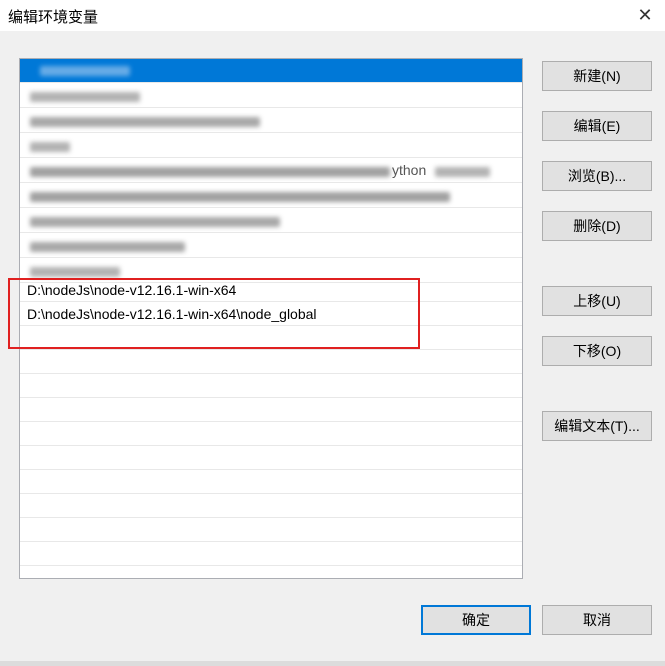  What do you see at coordinates (332, 663) in the screenshot?
I see `bottom-edge` at bounding box center [332, 663].